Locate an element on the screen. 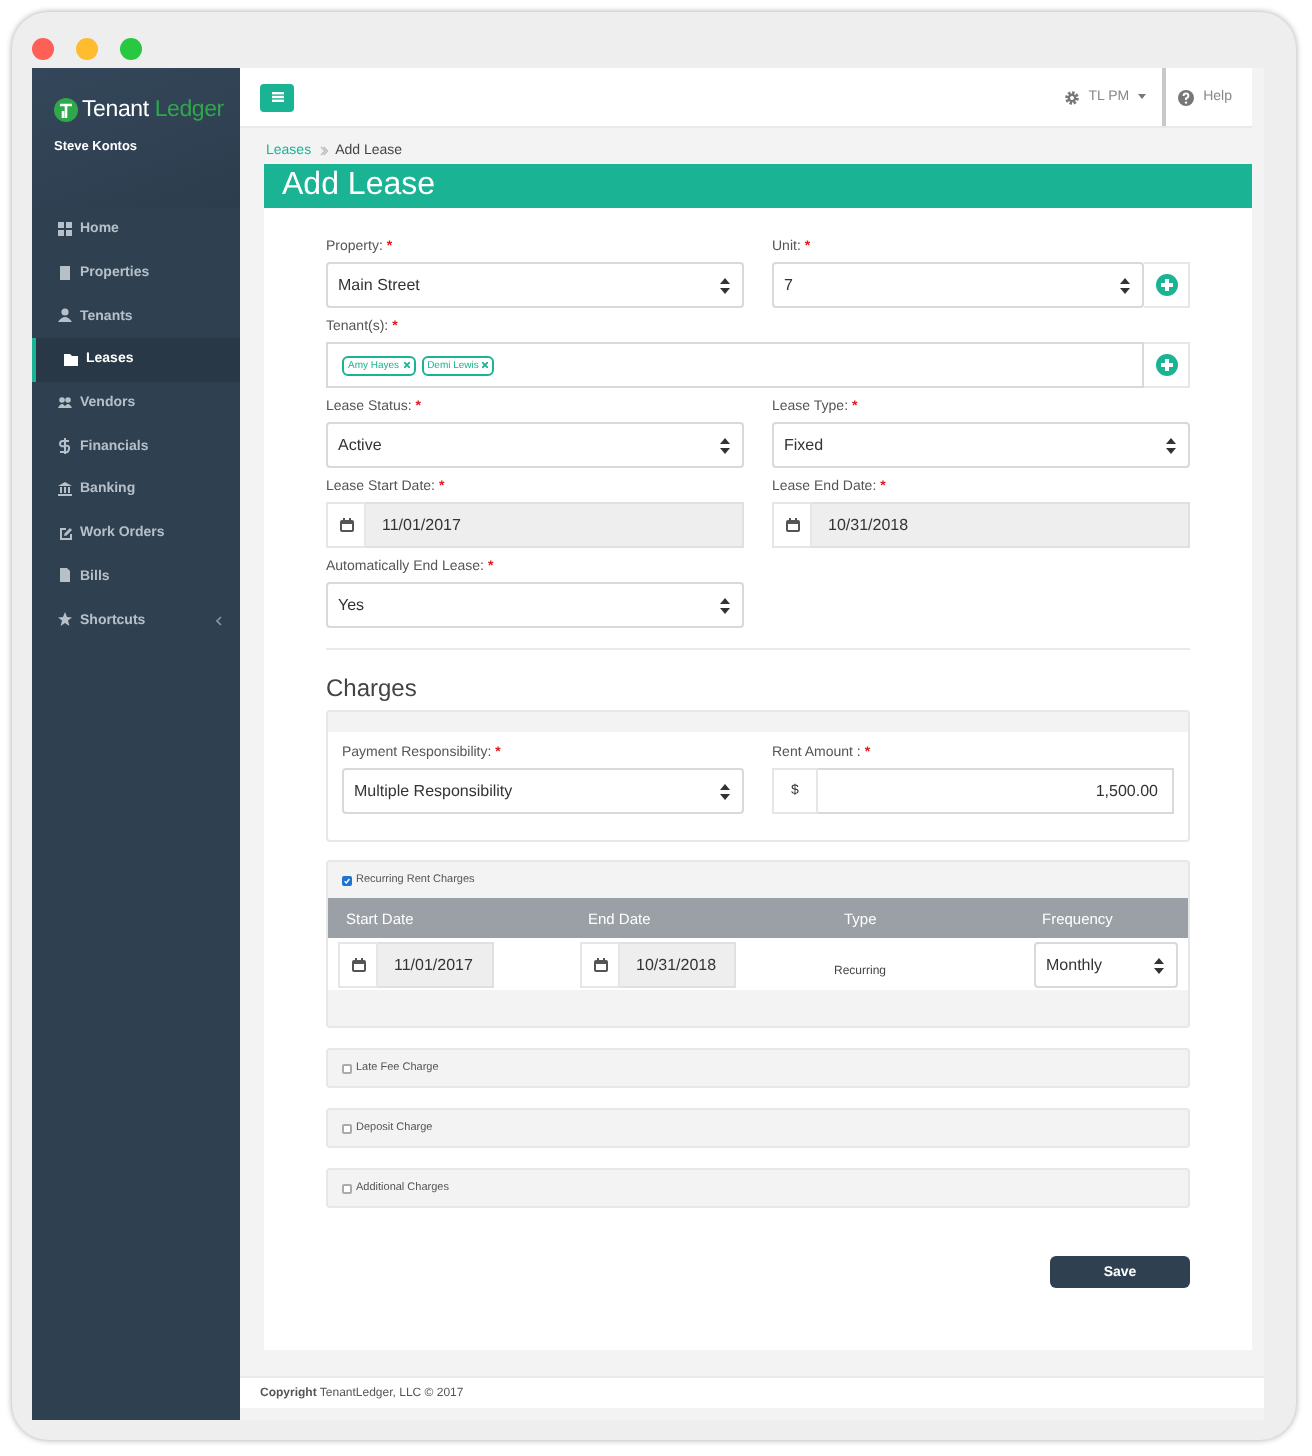 This screenshot has height=1456, width=1312. settings-icon is located at coordinates (1072, 97).